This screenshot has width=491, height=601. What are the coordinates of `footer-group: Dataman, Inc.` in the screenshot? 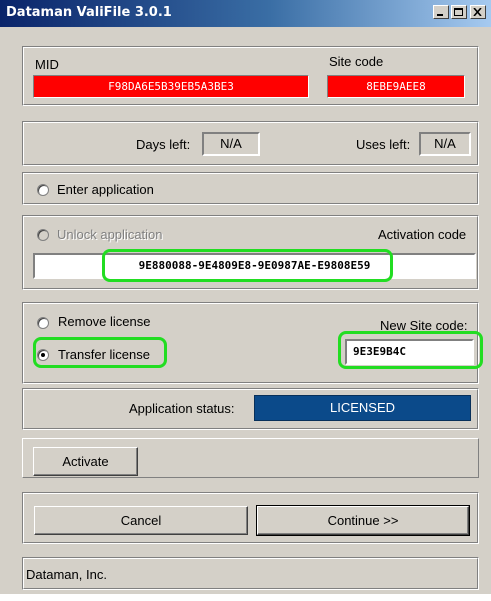 It's located at (250, 573).